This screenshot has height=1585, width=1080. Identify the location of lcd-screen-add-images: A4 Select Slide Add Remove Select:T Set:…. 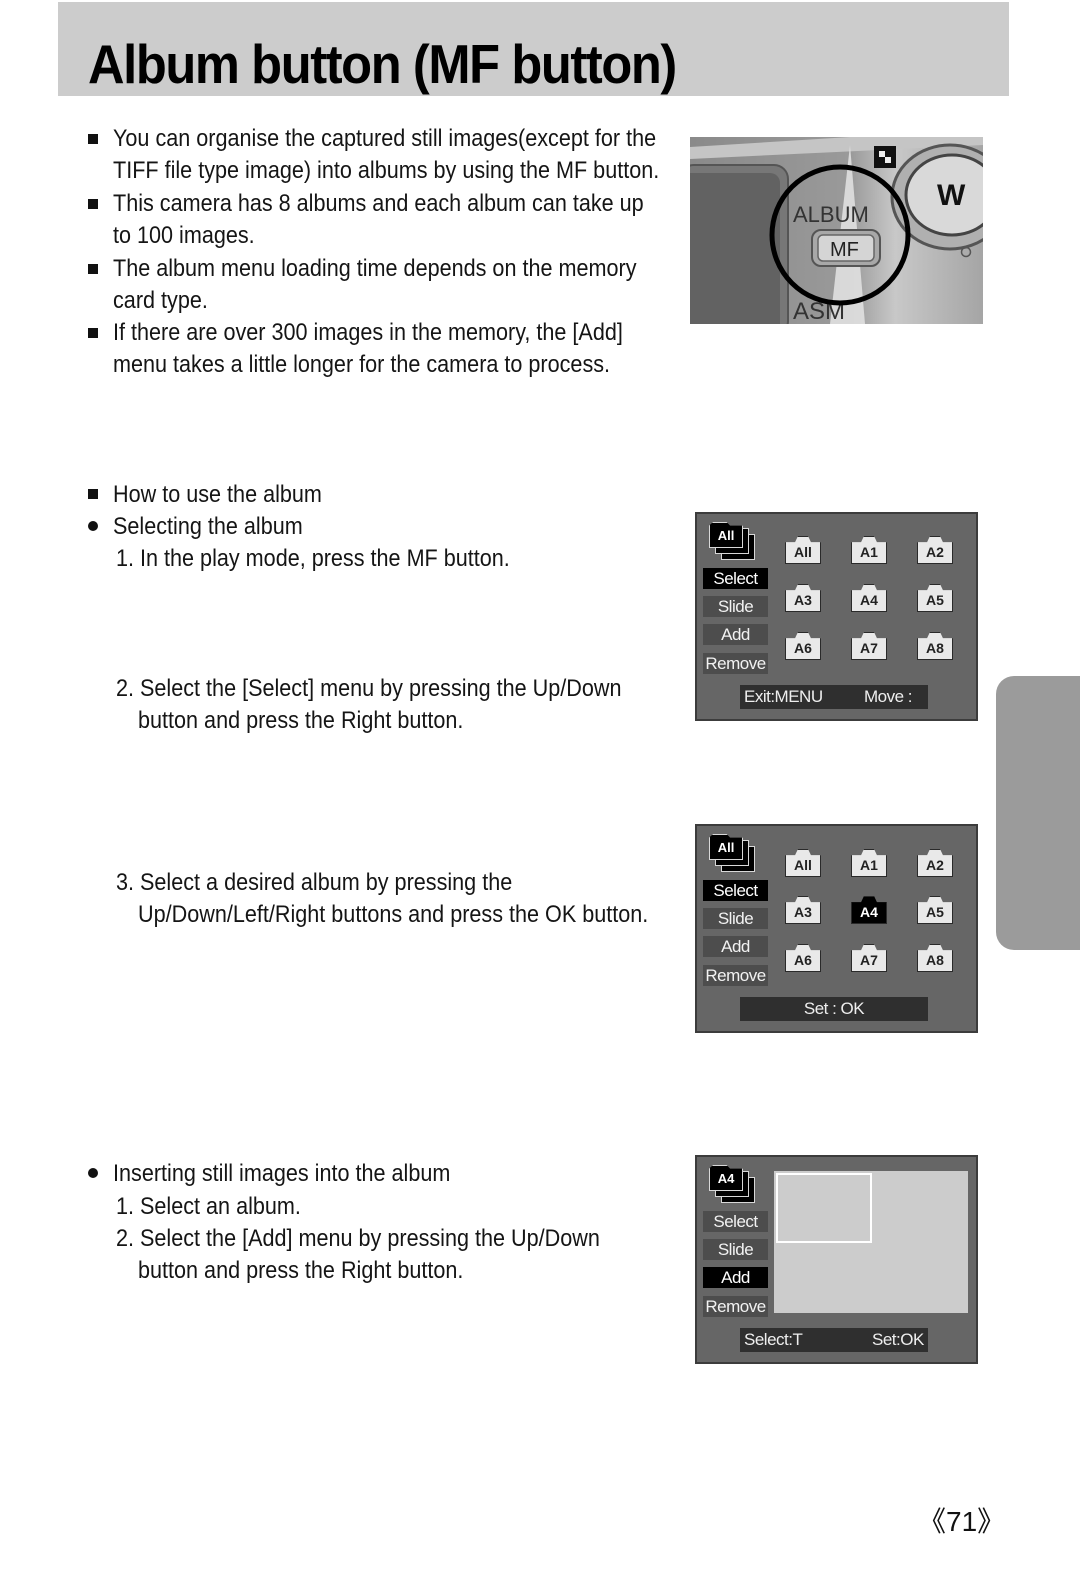
(836, 1259).